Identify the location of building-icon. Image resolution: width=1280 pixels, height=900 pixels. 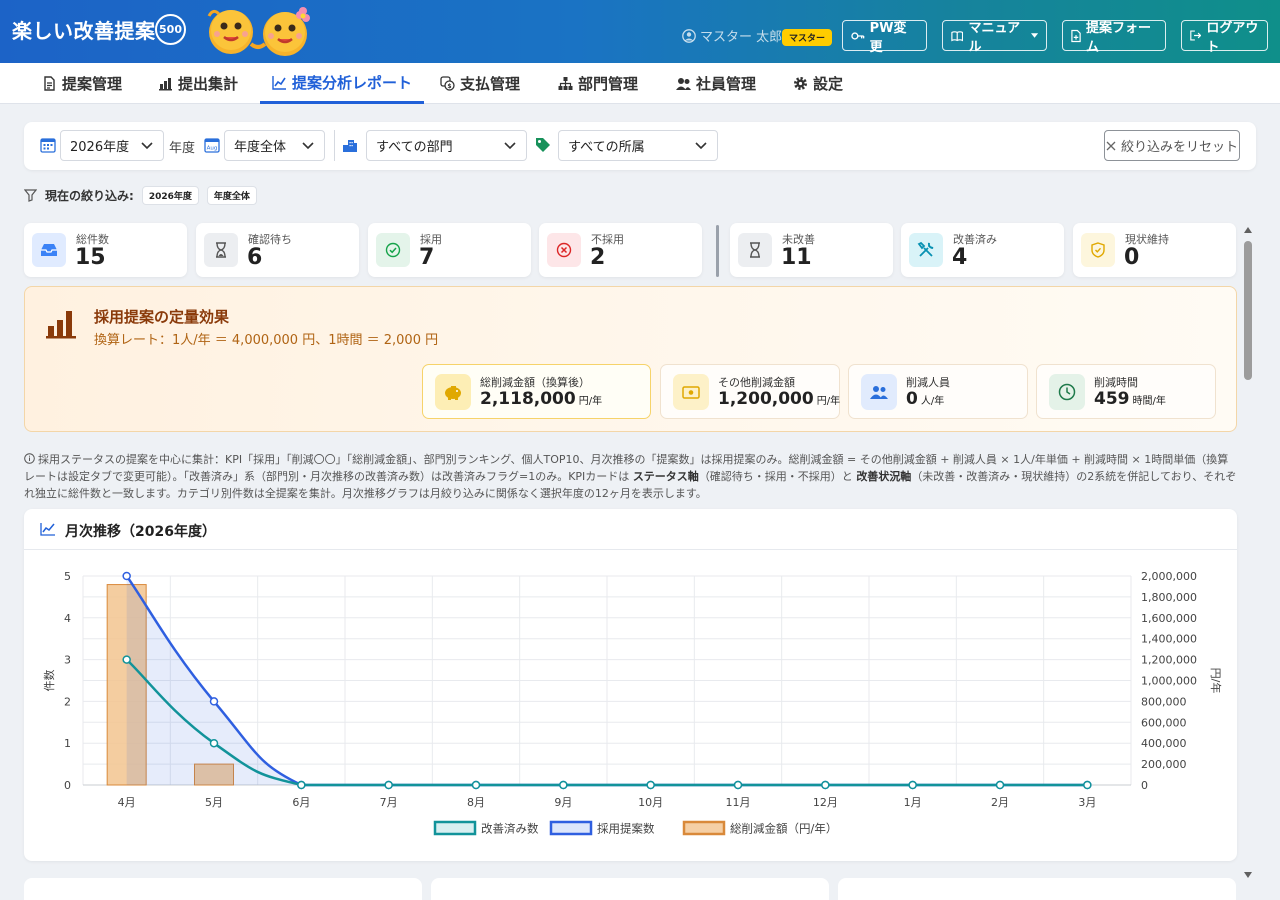
(350, 146).